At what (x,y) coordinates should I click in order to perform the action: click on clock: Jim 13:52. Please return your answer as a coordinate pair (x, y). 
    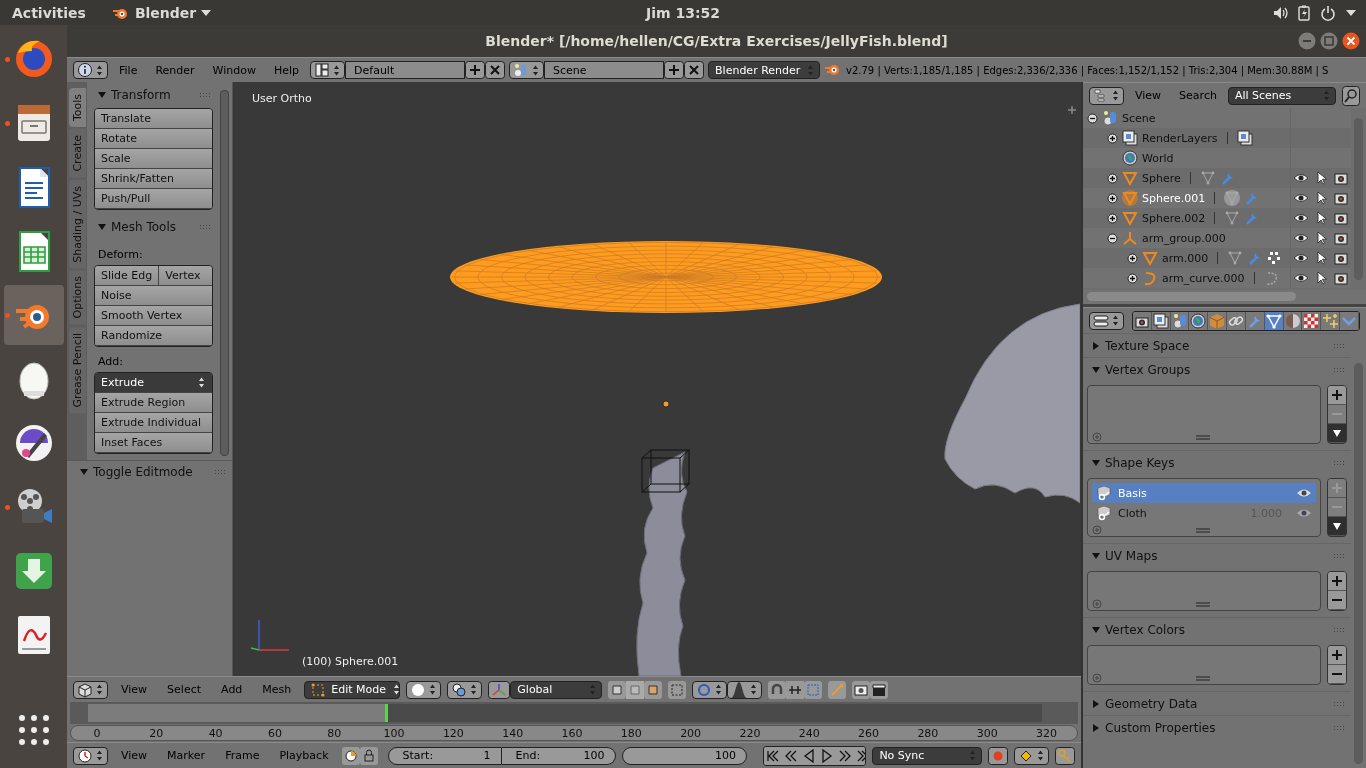
    Looking at the image, I should click on (683, 12).